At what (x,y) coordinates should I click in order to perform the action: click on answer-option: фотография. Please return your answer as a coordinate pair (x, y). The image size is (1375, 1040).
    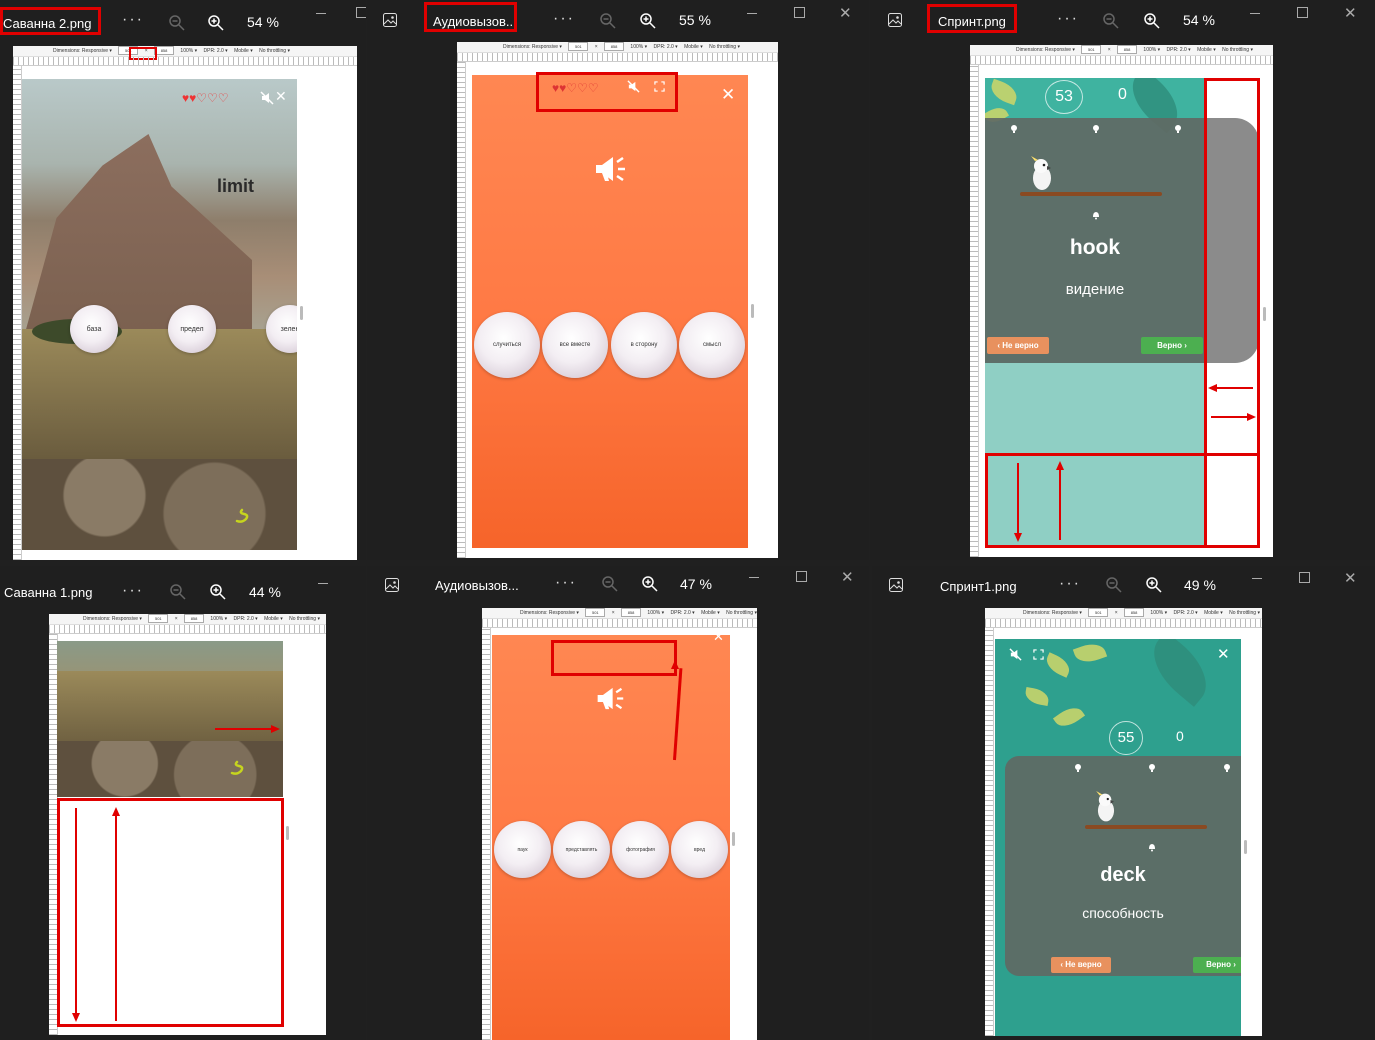
    Looking at the image, I should click on (640, 849).